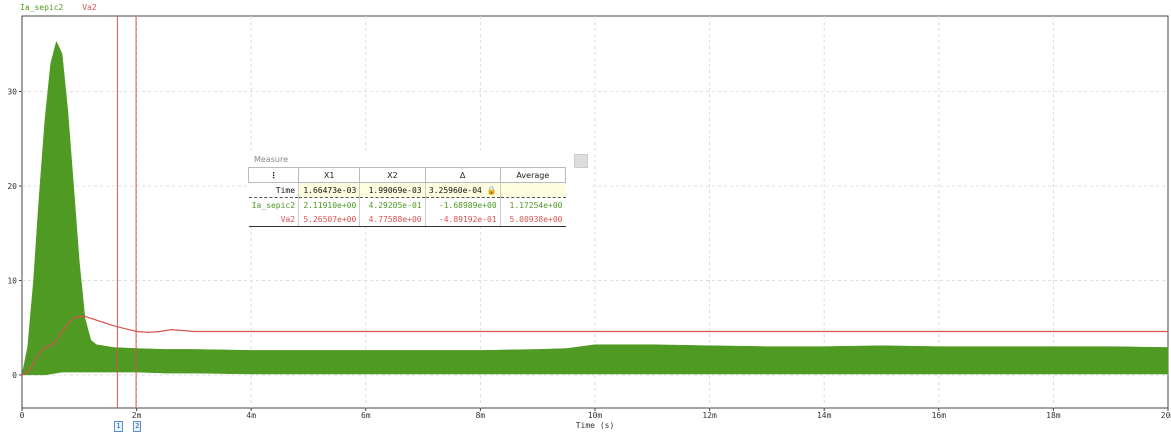 The height and width of the screenshot is (434, 1171). What do you see at coordinates (392, 204) in the screenshot?
I see `ia-x2: 4.29205e-01` at bounding box center [392, 204].